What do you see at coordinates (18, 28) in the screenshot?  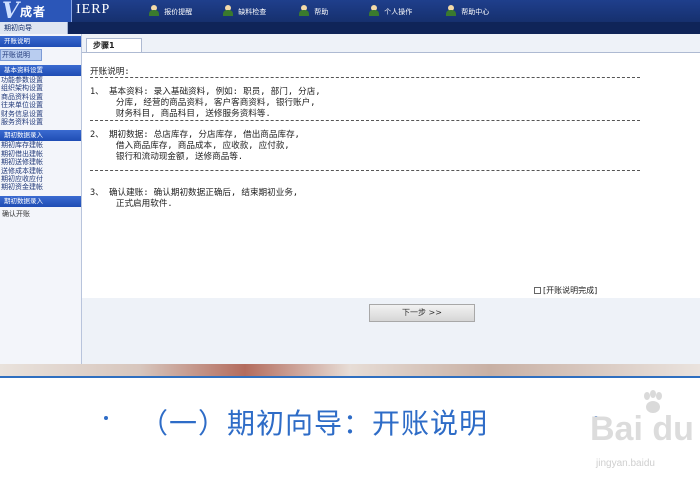 I see `tab-label: 期初向导` at bounding box center [18, 28].